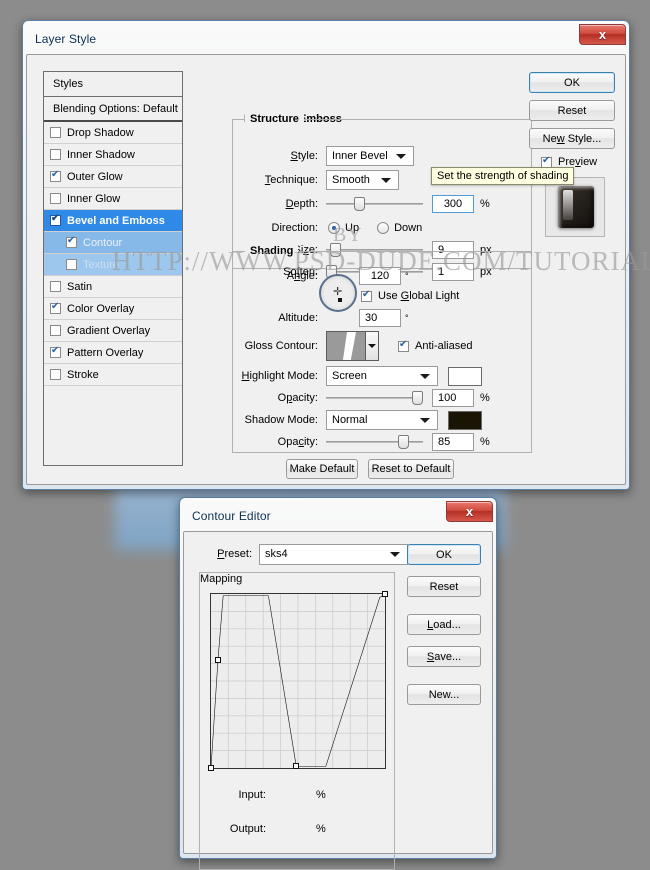 The image size is (650, 870). I want to click on shadow-mode-combo: Normal, so click(382, 420).